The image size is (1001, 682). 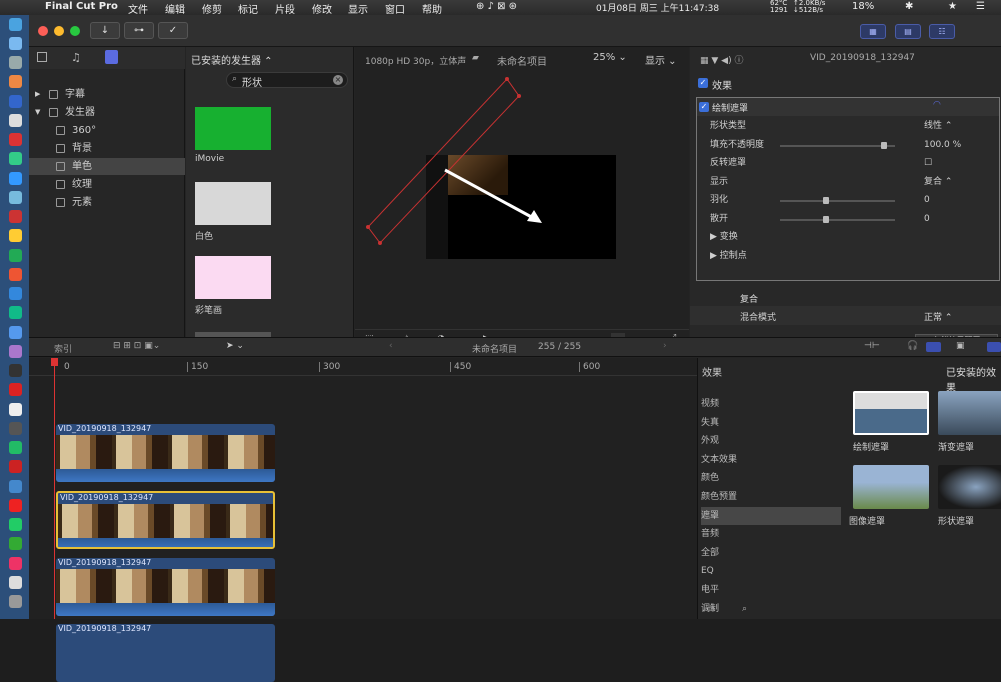 What do you see at coordinates (937, 105) in the screenshot?
I see `mask-shape-icon: ◠` at bounding box center [937, 105].